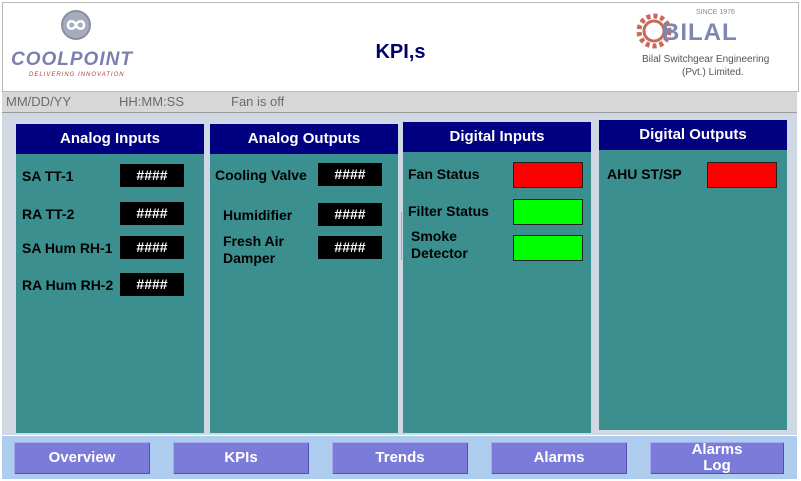 The image size is (801, 481). What do you see at coordinates (644, 174) in the screenshot?
I see `ahu-st-sp-label: AHU ST/SP` at bounding box center [644, 174].